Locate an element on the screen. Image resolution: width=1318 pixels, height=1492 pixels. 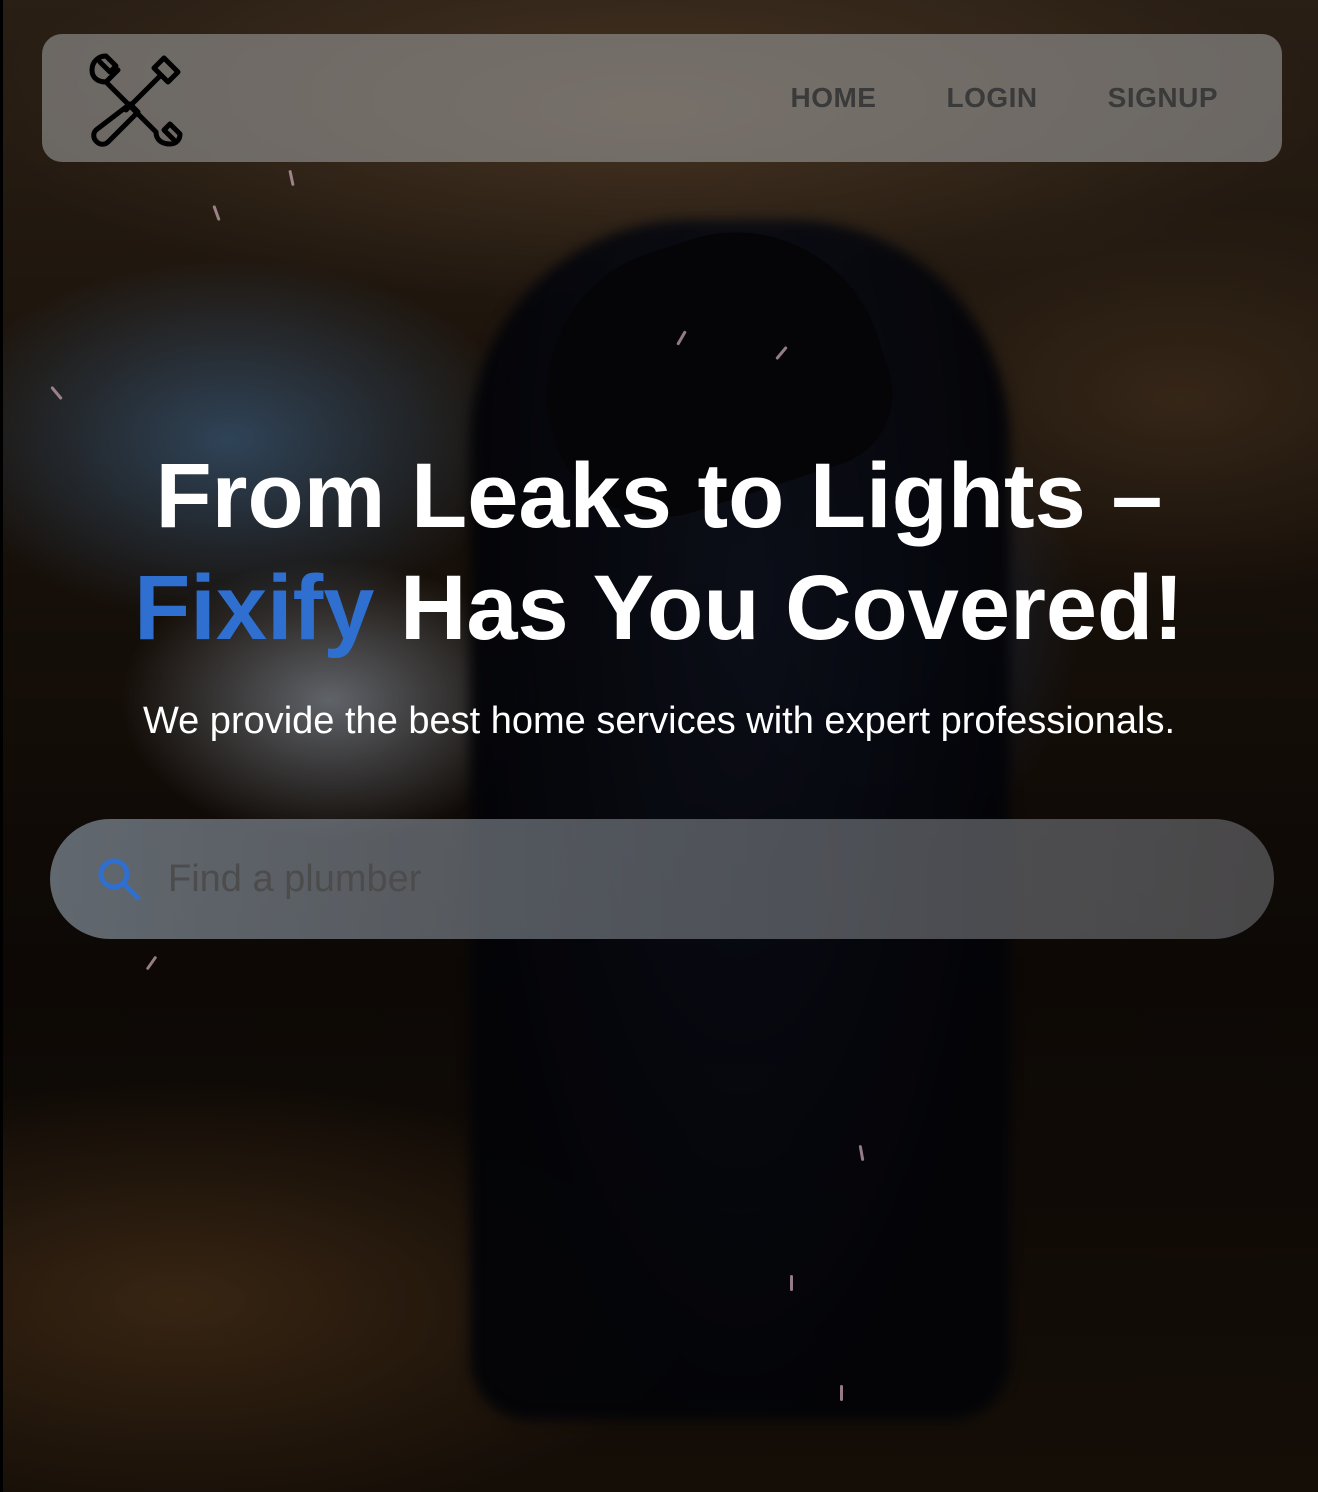
nav-links: HOME LOGIN SIGNUP is located at coordinates (1004, 98).